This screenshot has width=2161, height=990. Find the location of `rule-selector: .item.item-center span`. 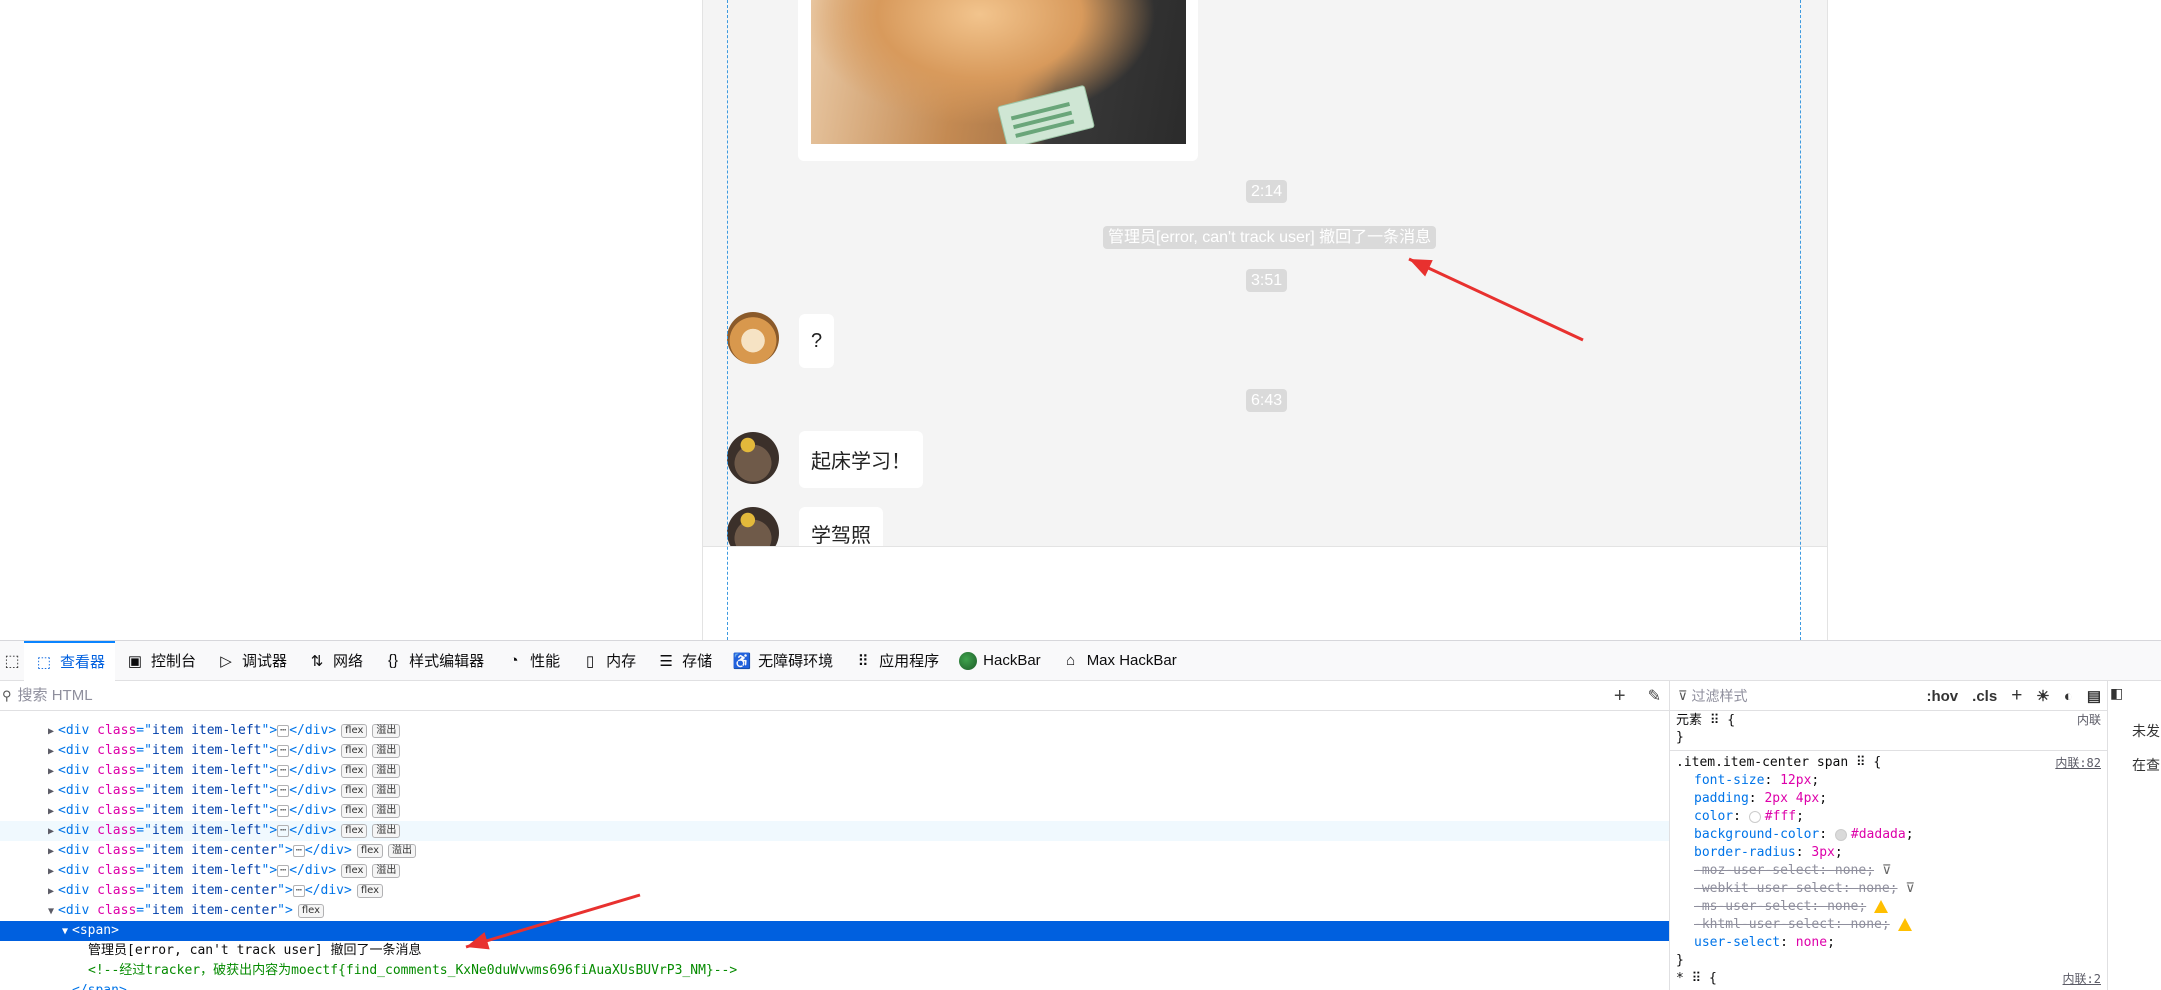

rule-selector: .item.item-center span is located at coordinates (1762, 762).